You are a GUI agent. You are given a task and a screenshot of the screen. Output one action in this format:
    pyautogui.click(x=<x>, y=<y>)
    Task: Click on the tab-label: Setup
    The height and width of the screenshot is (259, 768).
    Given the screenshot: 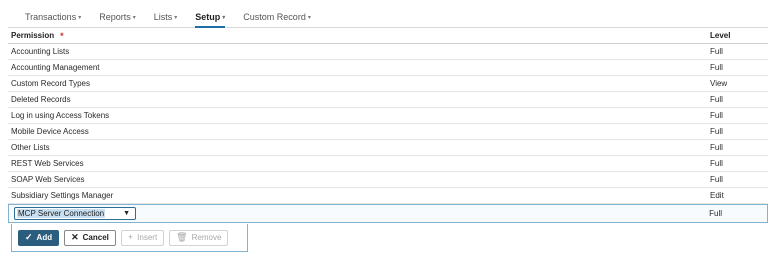 What is the action you would take?
    pyautogui.click(x=208, y=17)
    